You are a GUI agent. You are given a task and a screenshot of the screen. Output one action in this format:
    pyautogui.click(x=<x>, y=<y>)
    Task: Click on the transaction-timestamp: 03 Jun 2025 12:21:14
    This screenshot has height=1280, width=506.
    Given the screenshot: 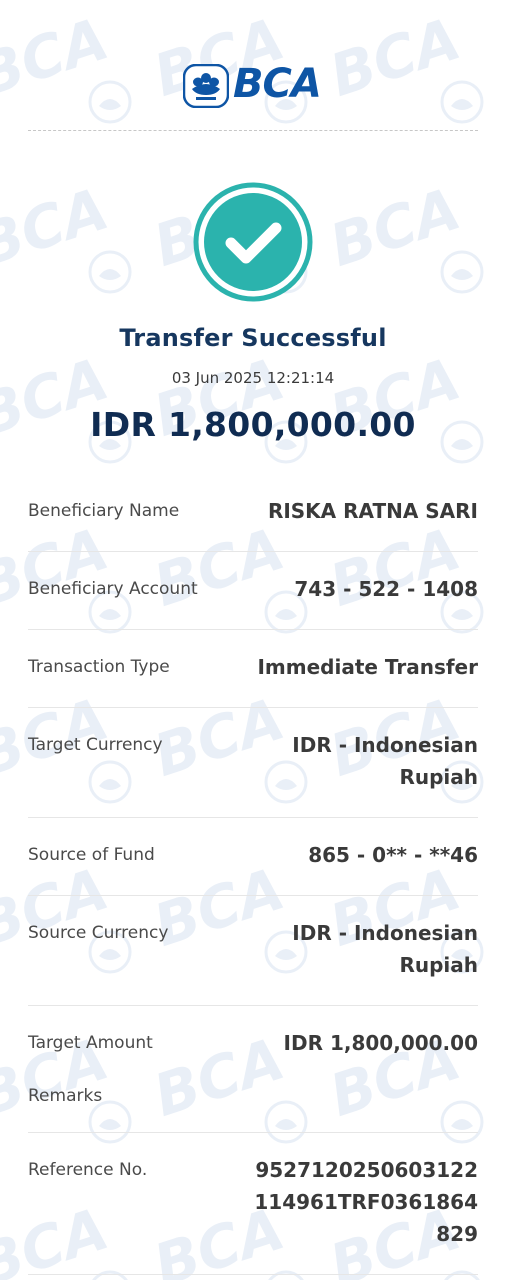 What is the action you would take?
    pyautogui.click(x=253, y=378)
    